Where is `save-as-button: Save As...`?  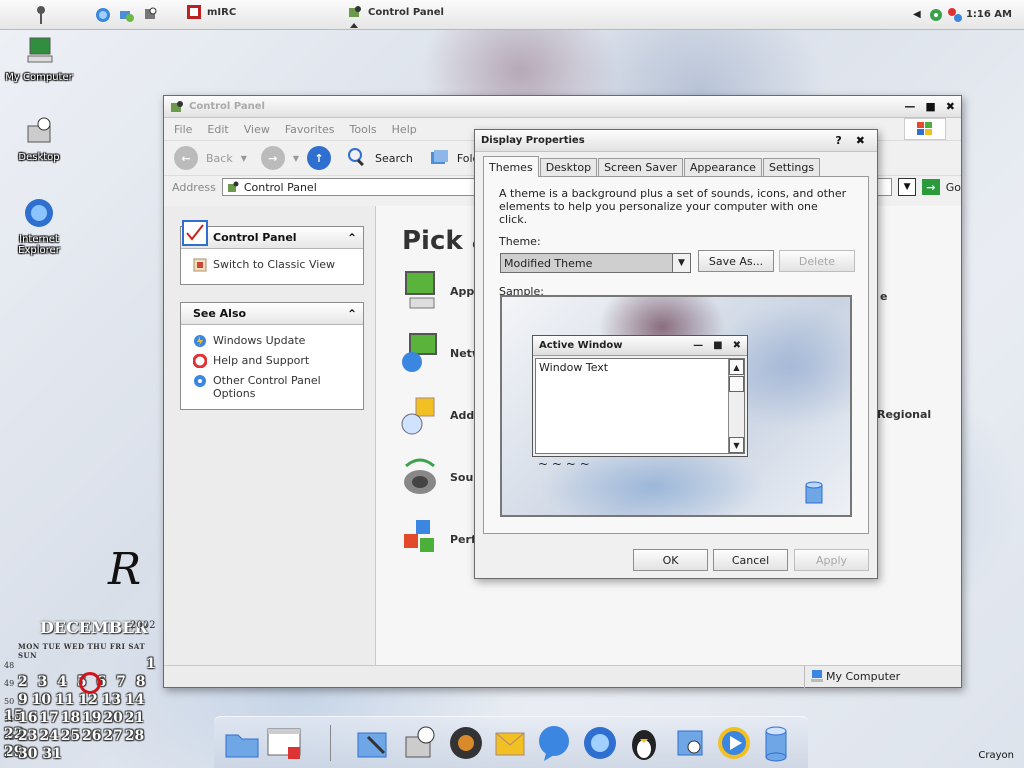 save-as-button: Save As... is located at coordinates (736, 261).